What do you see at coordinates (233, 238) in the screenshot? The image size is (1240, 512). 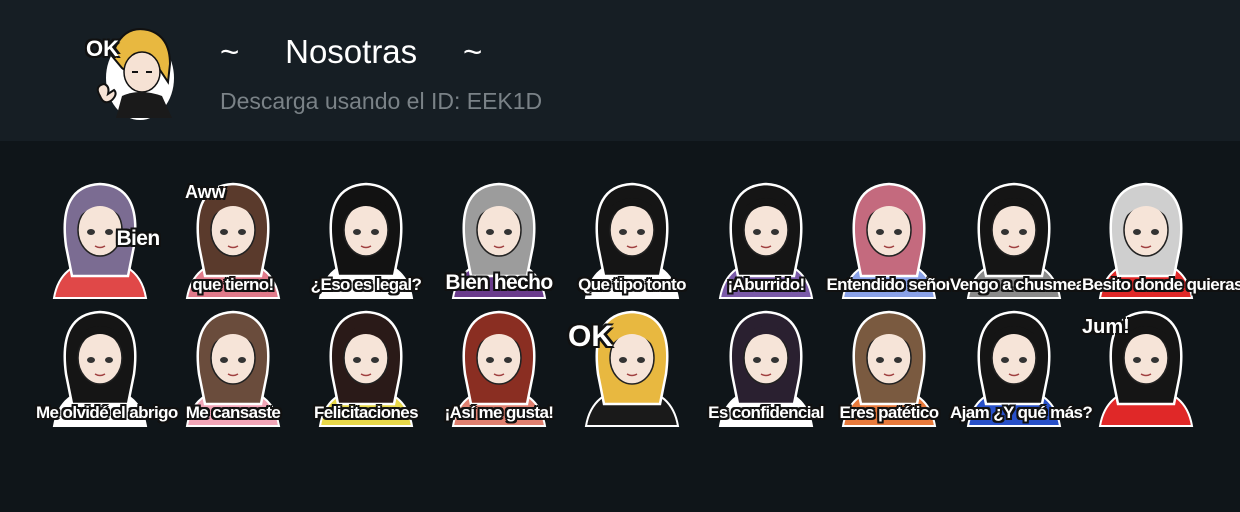 I see `sticker-que-tierno: Aww que tierno!` at bounding box center [233, 238].